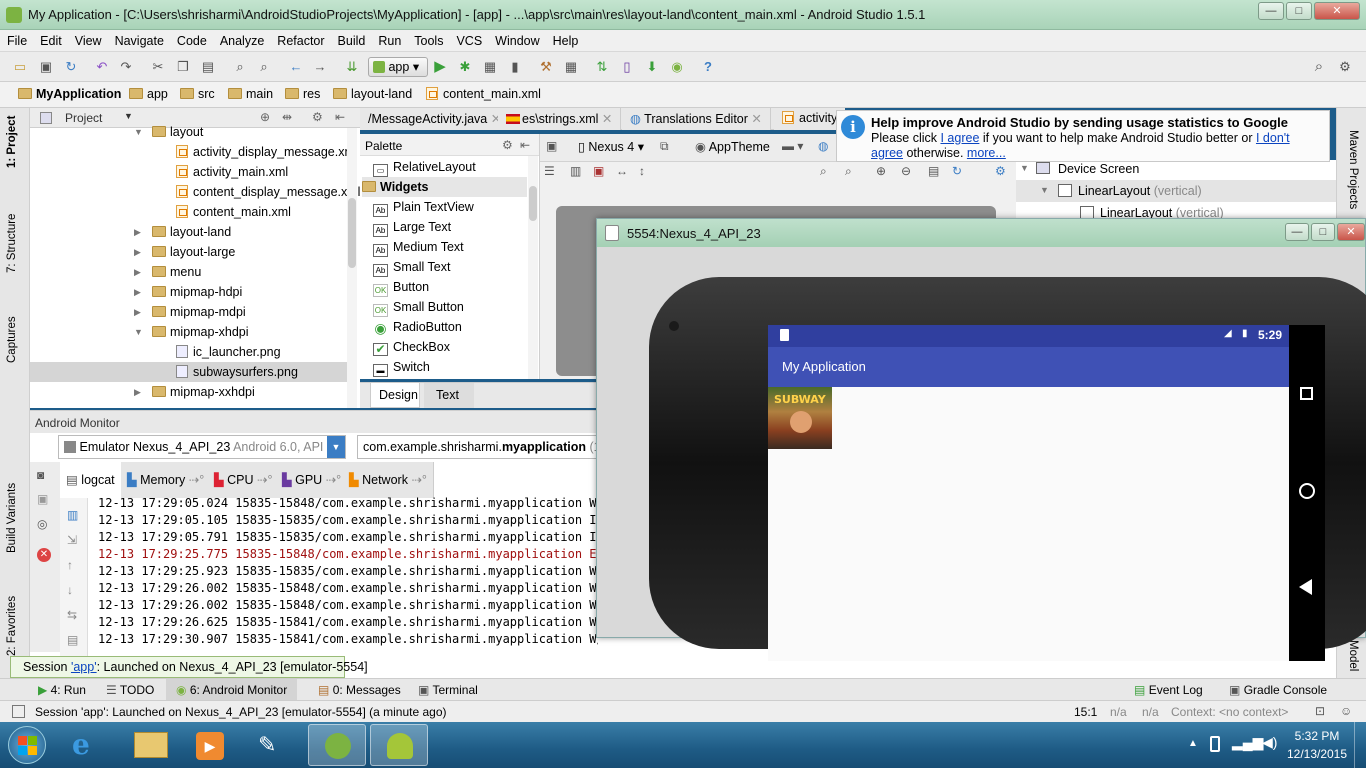 The image size is (1366, 768). What do you see at coordinates (810, 119) in the screenshot?
I see `tab-activity: activity` at bounding box center [810, 119].